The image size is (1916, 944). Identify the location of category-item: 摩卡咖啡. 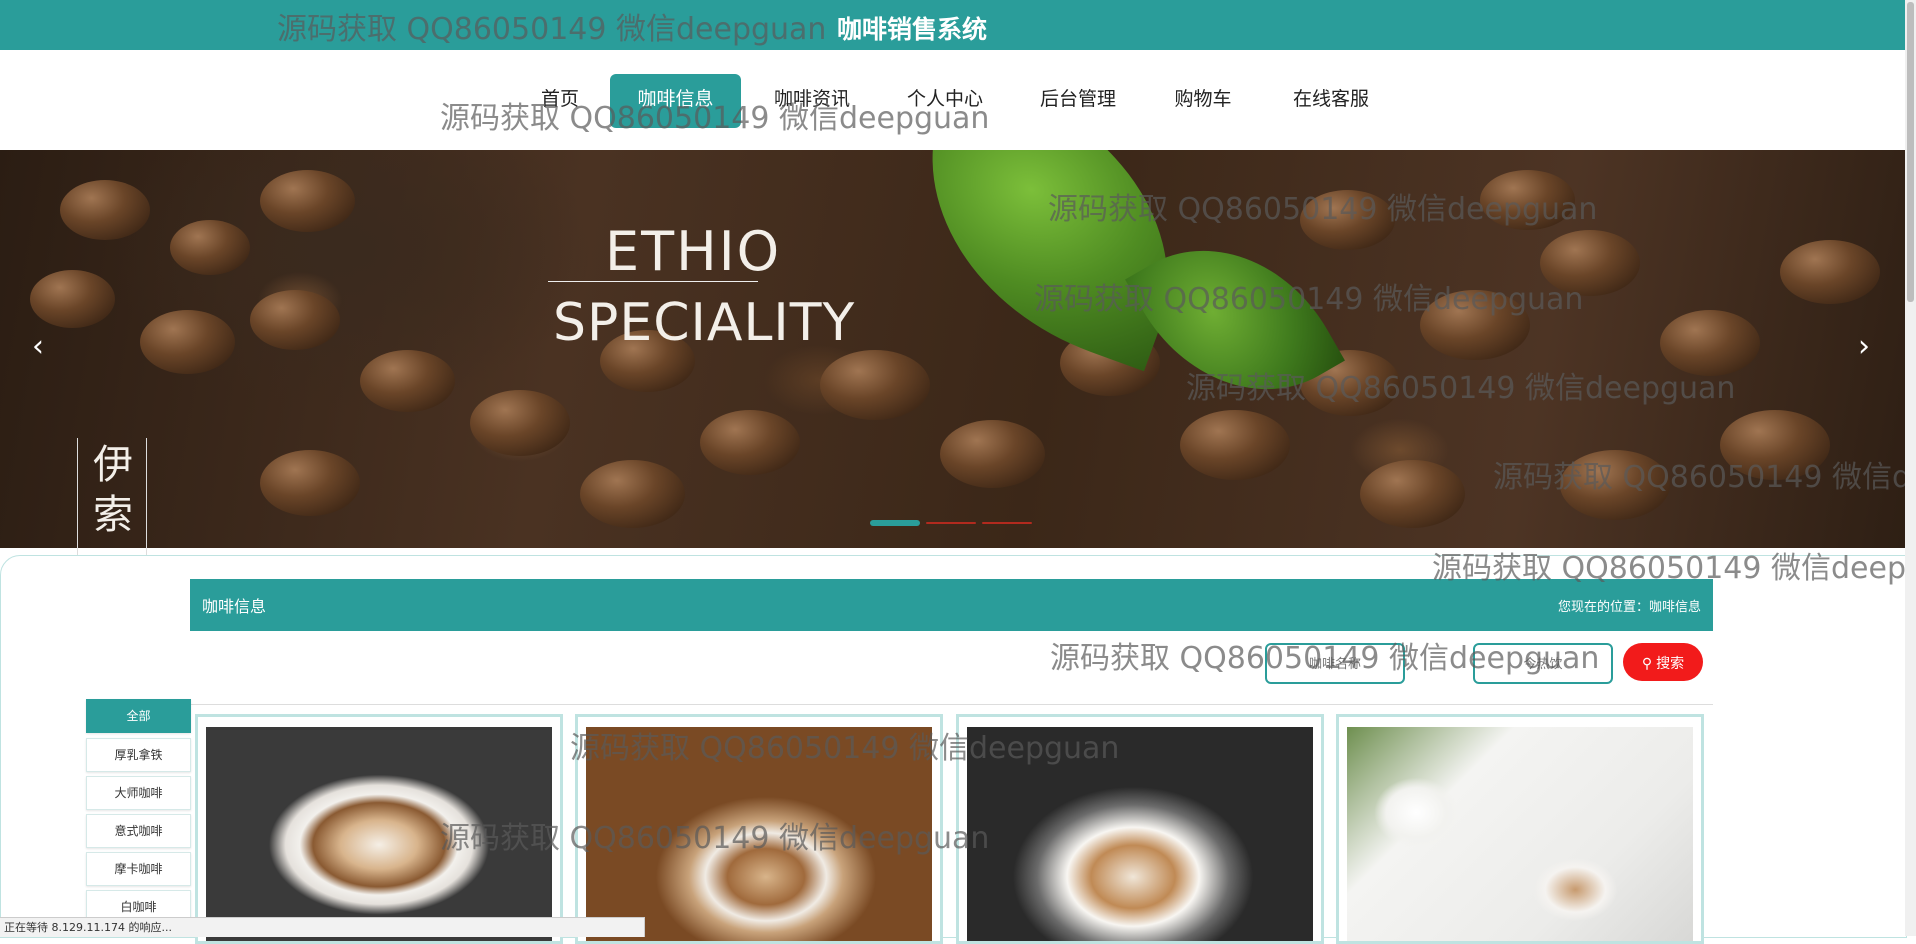
(138, 869).